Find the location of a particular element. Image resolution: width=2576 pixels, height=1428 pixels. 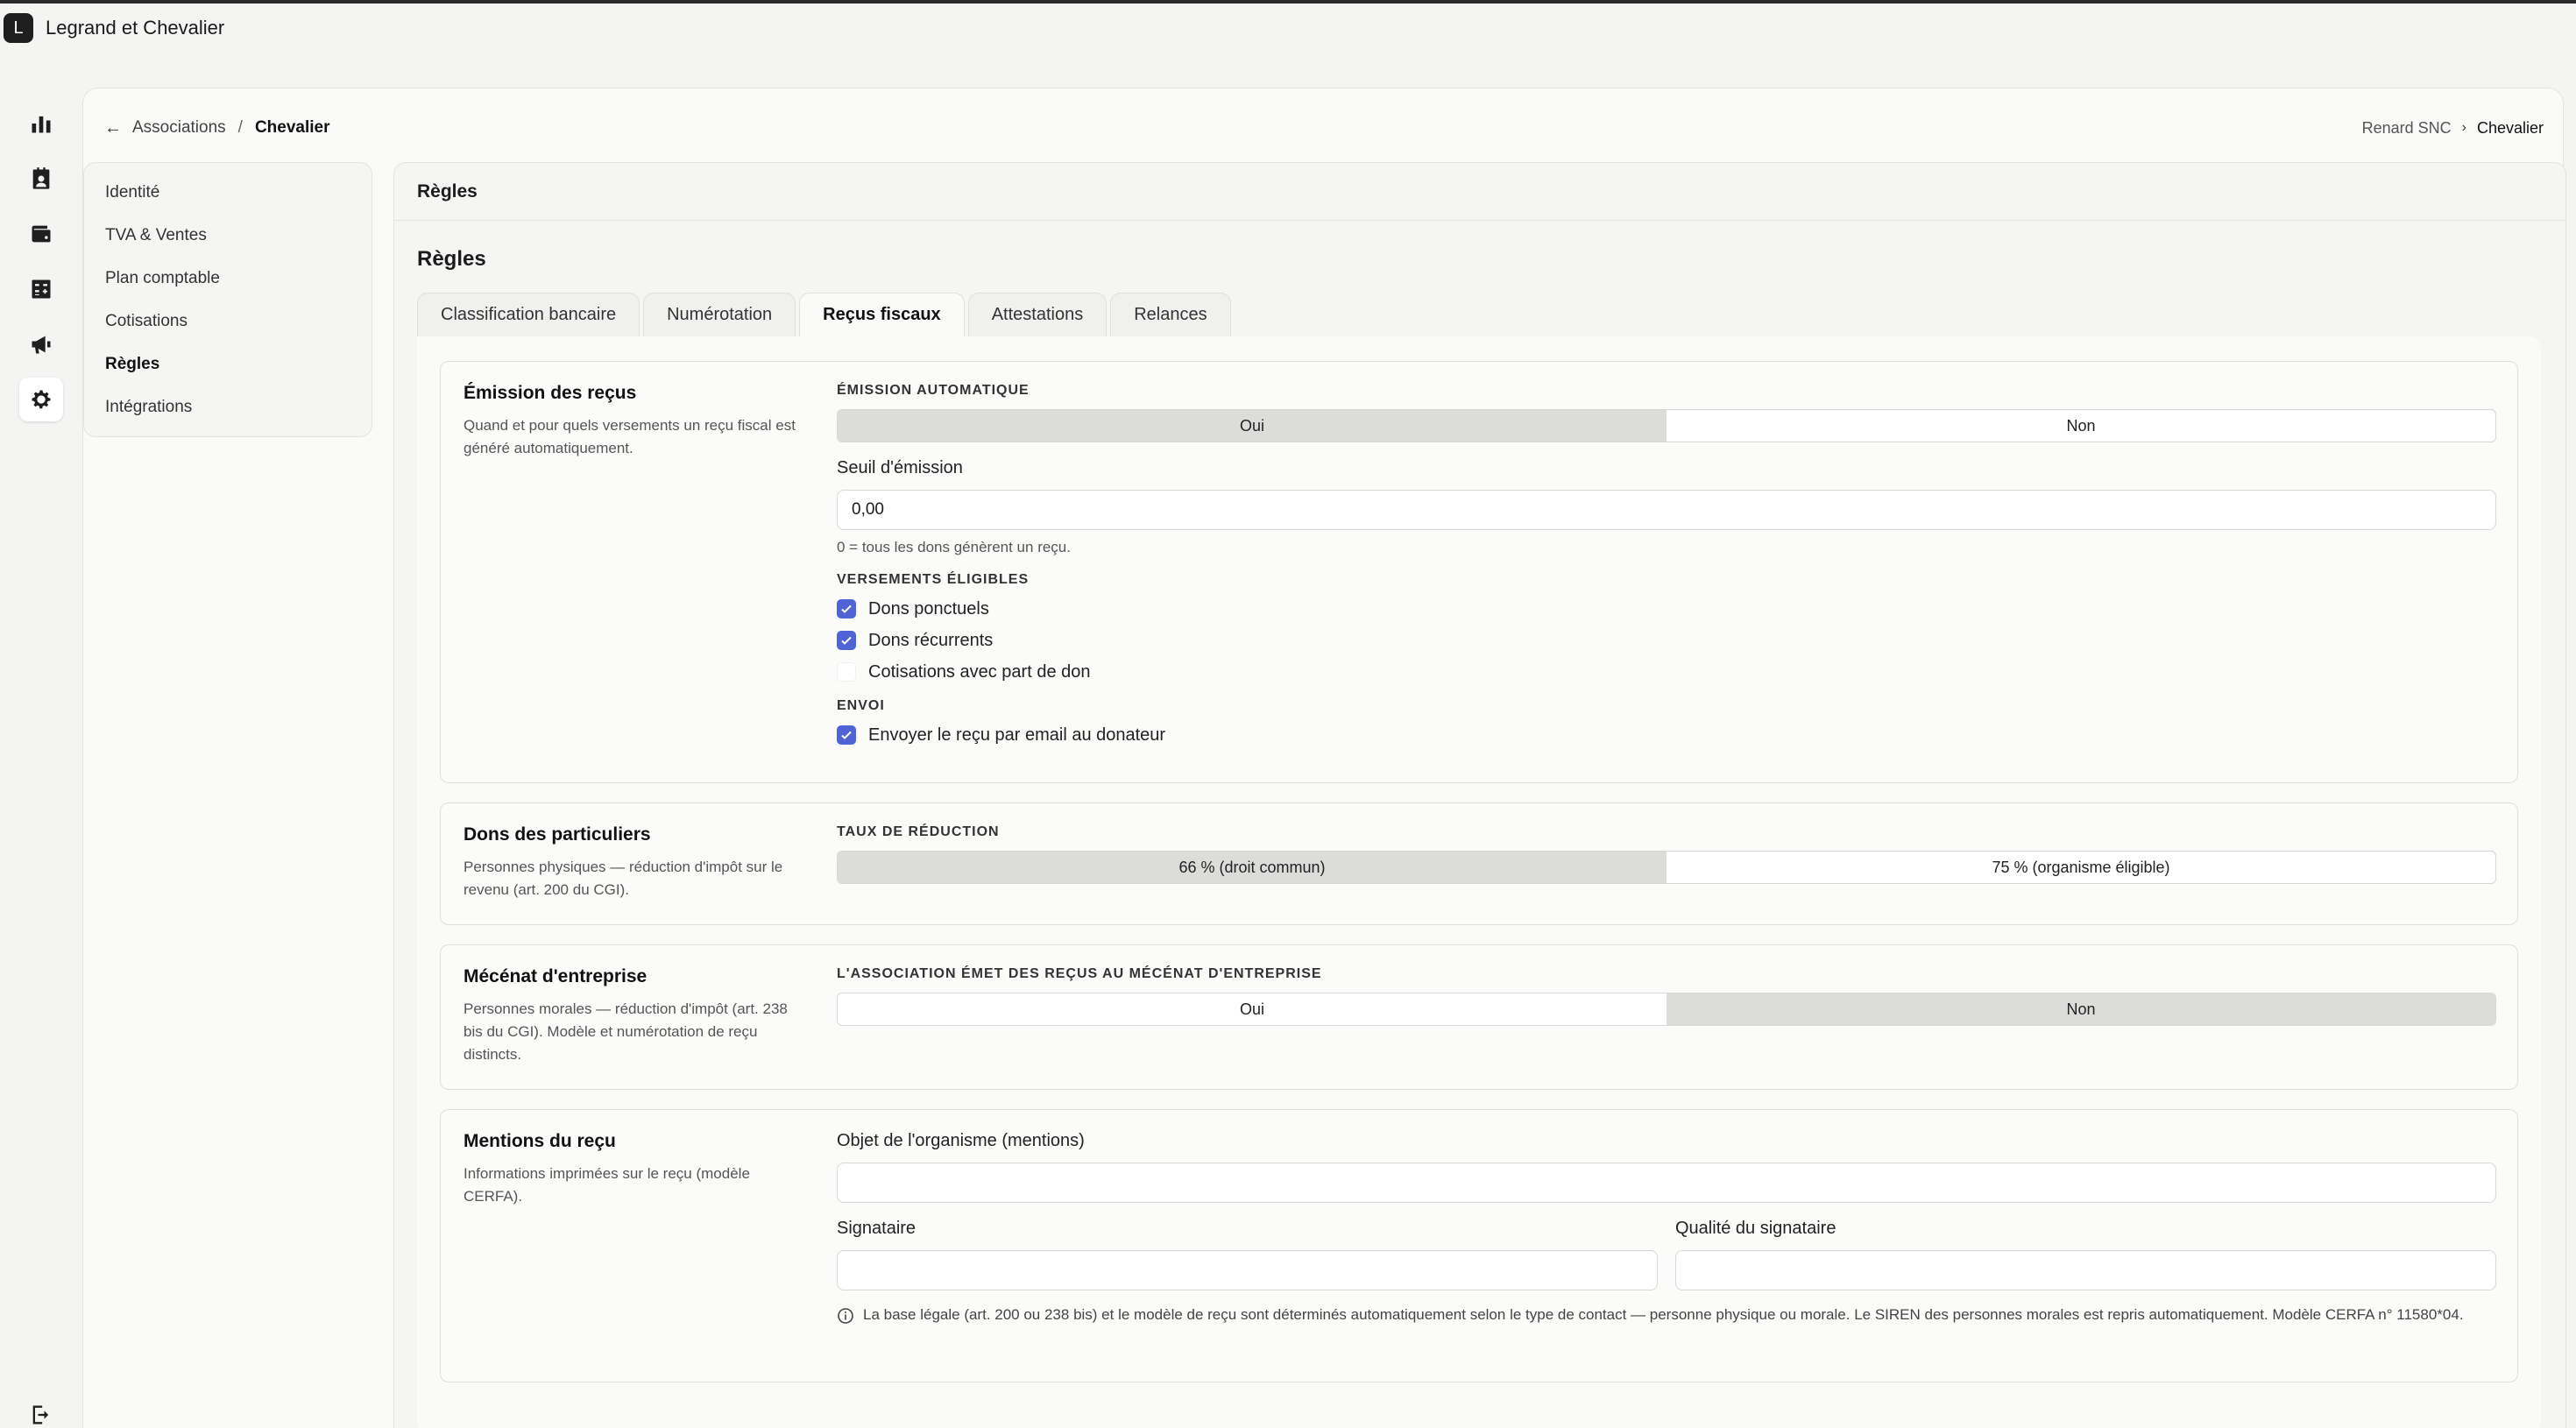

subnav-item-integrations: Intégrations is located at coordinates (228, 414).